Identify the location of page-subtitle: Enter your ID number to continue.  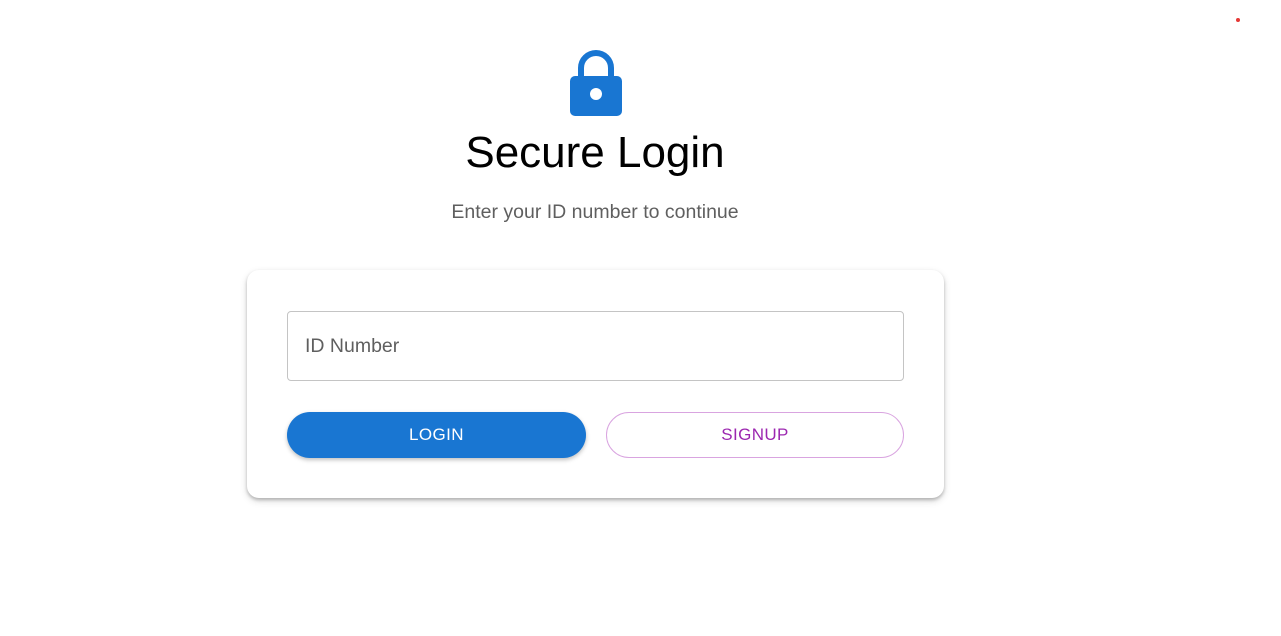
(595, 212).